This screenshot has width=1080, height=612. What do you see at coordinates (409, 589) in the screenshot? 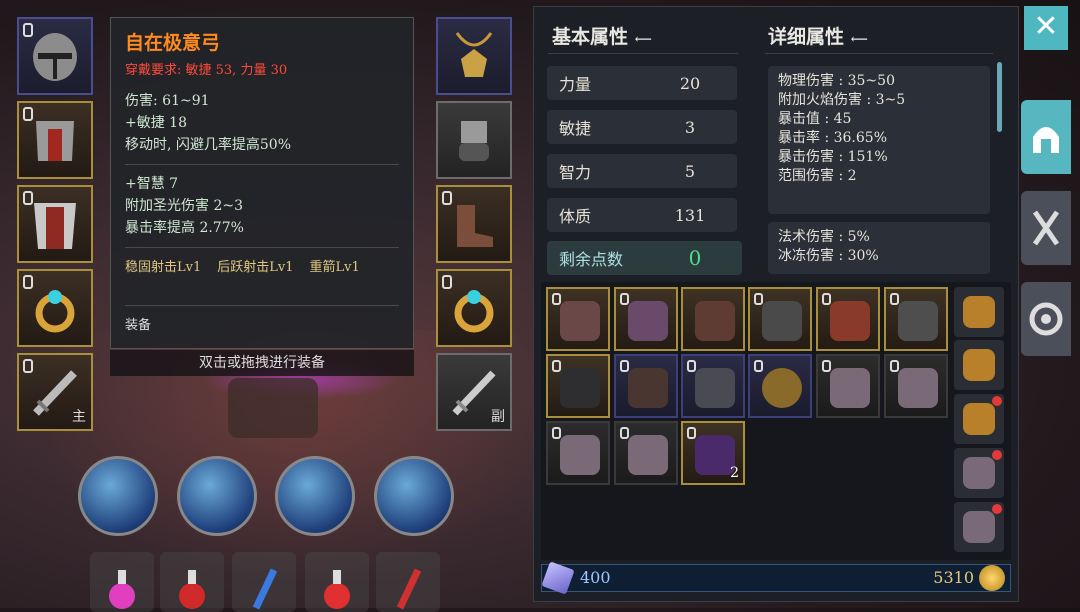
I see `red-vial-icon` at bounding box center [409, 589].